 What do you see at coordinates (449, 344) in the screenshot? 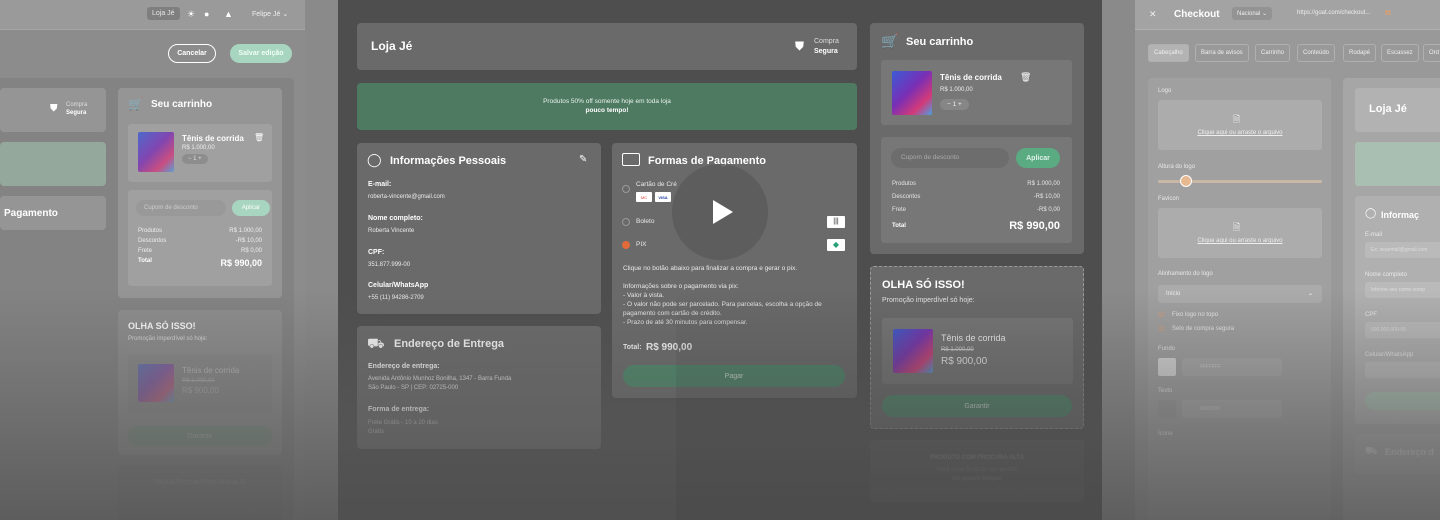
I see `address-title: Endereço de Entrega` at bounding box center [449, 344].